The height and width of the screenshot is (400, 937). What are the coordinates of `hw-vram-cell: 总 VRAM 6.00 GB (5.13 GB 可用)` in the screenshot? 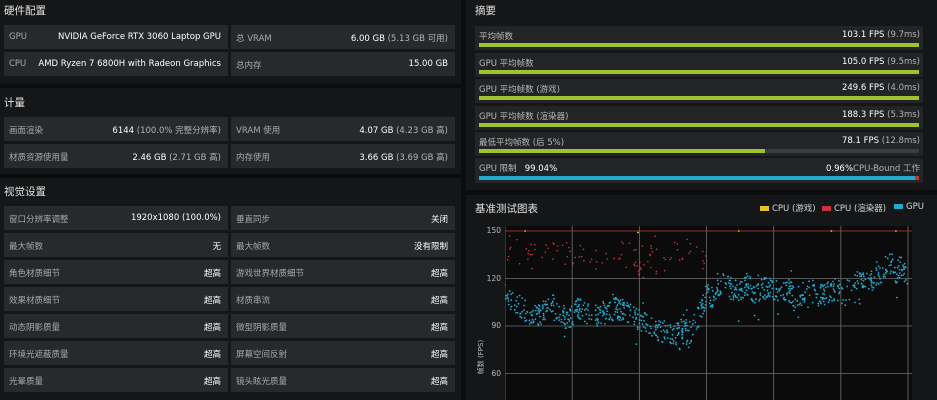 It's located at (343, 37).